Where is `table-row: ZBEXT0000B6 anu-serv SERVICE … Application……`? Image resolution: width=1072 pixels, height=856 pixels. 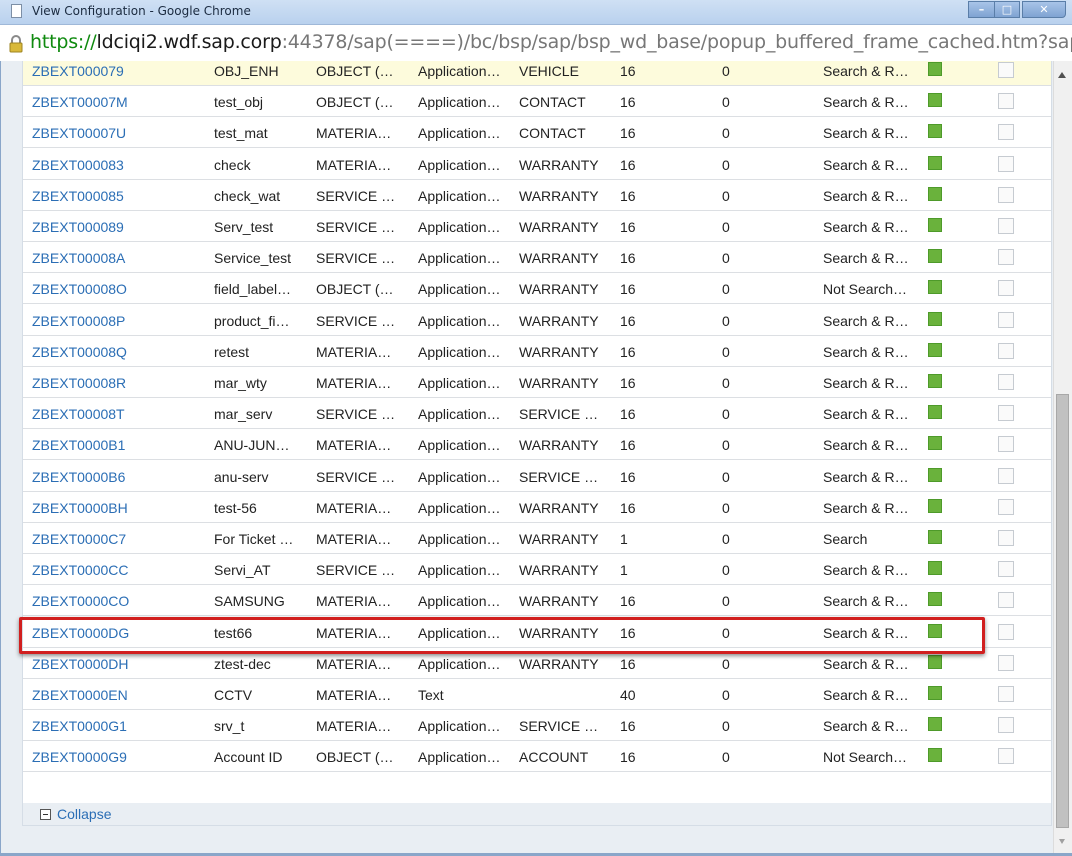 table-row: ZBEXT0000B6 anu-serv SERVICE … Application…… is located at coordinates (537, 476).